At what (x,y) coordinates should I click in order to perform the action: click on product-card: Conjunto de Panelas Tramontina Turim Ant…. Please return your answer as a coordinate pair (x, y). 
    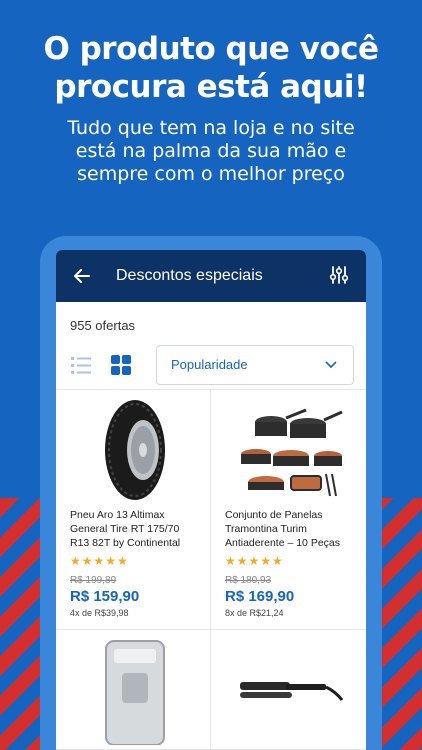
    Looking at the image, I should click on (288, 510).